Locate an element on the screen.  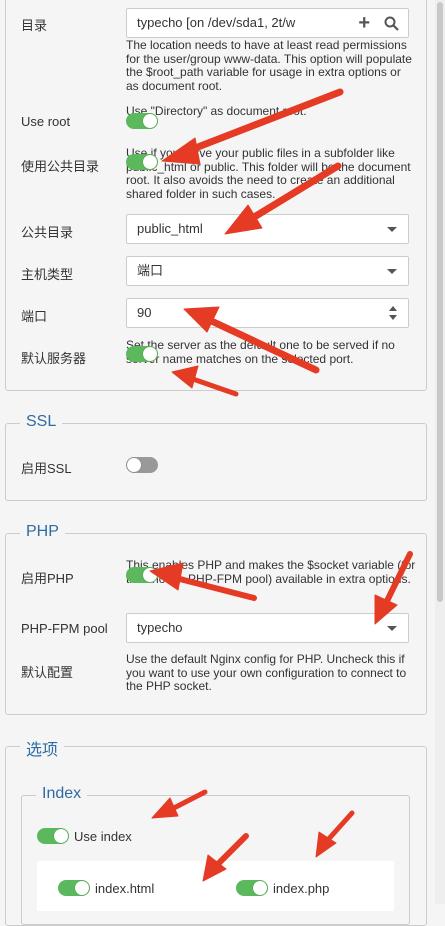
host-type-label: 主机类型 is located at coordinates (47, 274).